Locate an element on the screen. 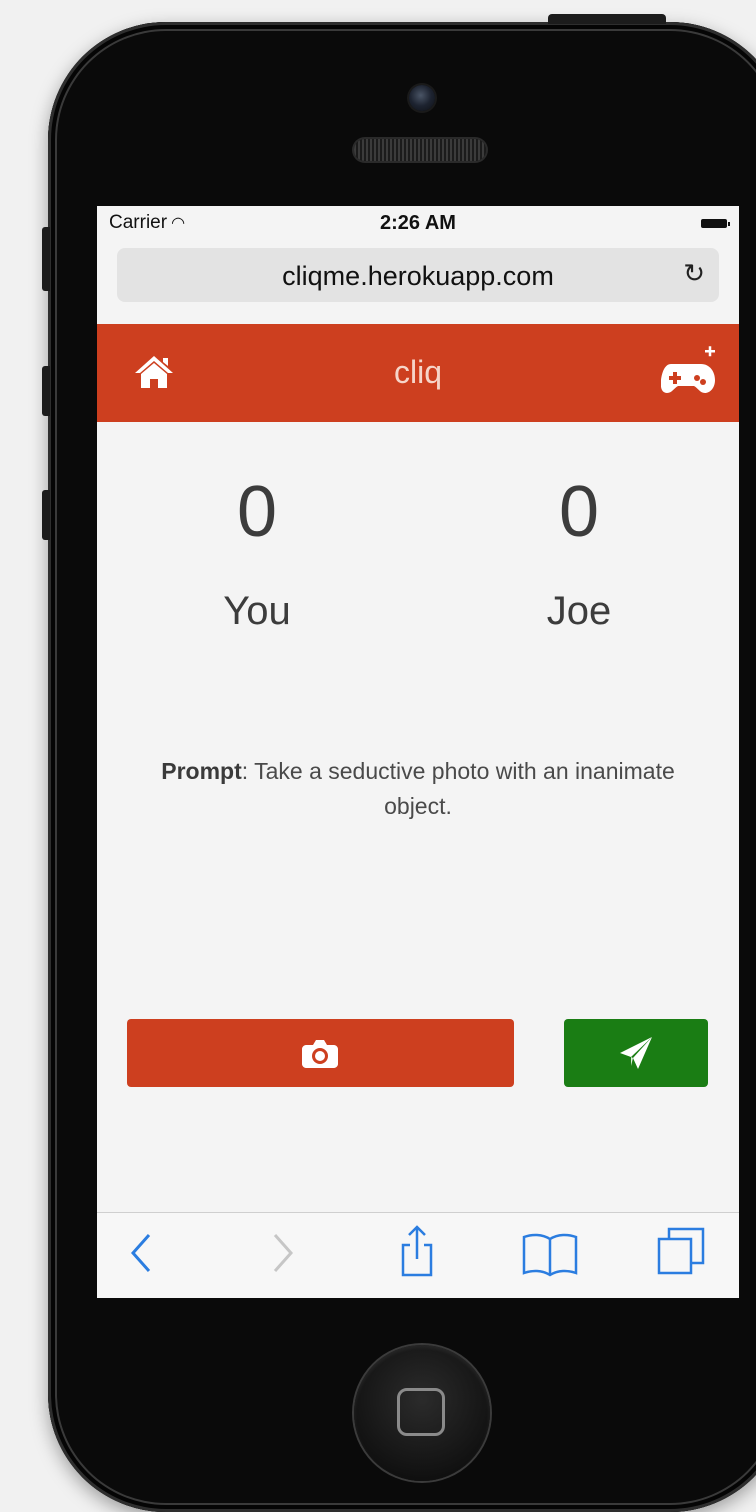 The image size is (756, 1512). earpiece-speaker is located at coordinates (420, 150).